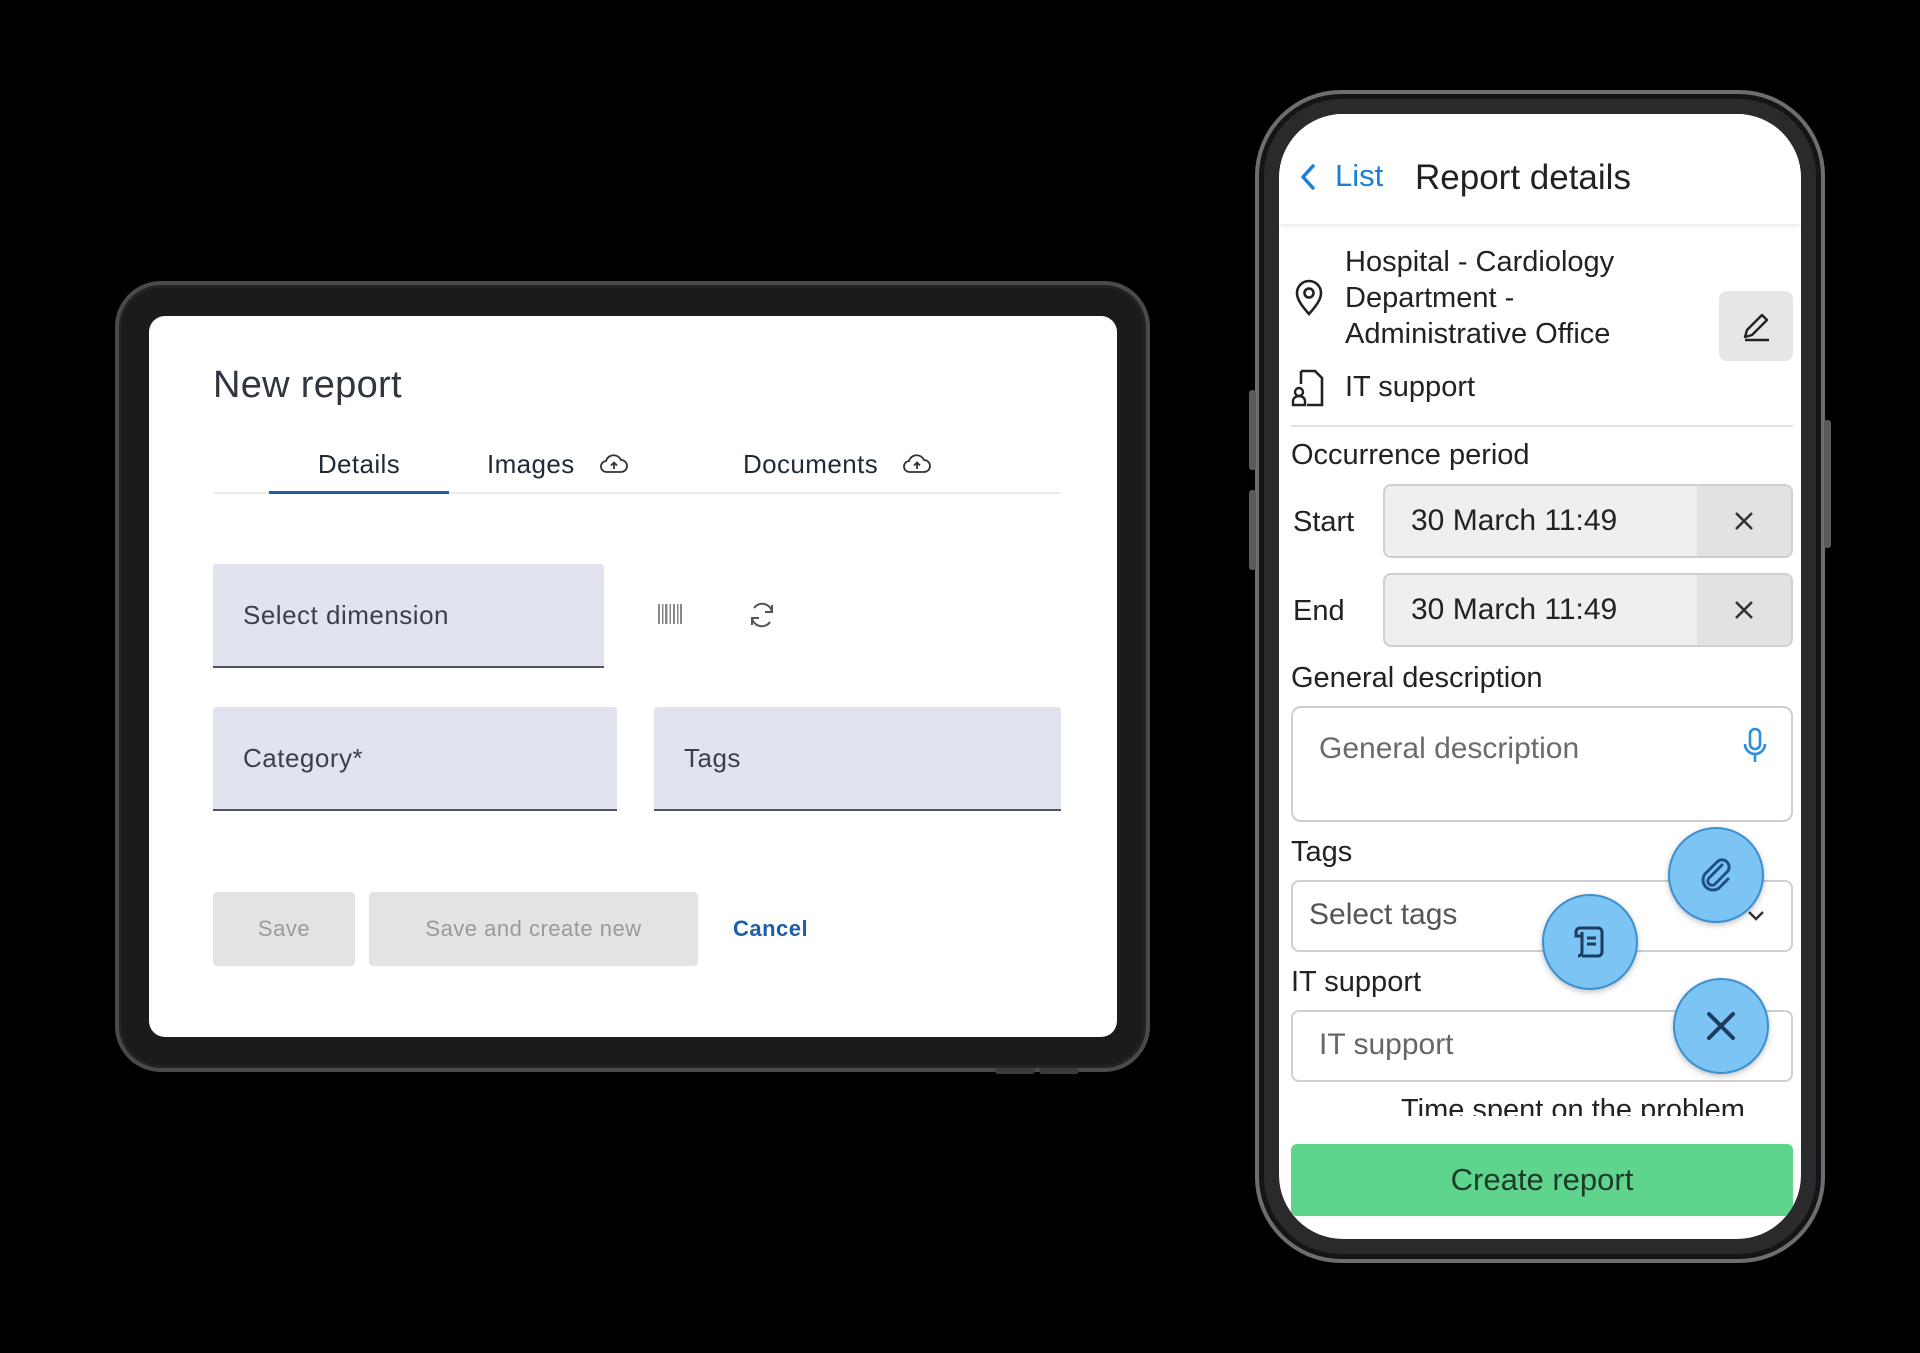 This screenshot has height=1353, width=1920. What do you see at coordinates (1755, 746) in the screenshot?
I see `microphone-icon` at bounding box center [1755, 746].